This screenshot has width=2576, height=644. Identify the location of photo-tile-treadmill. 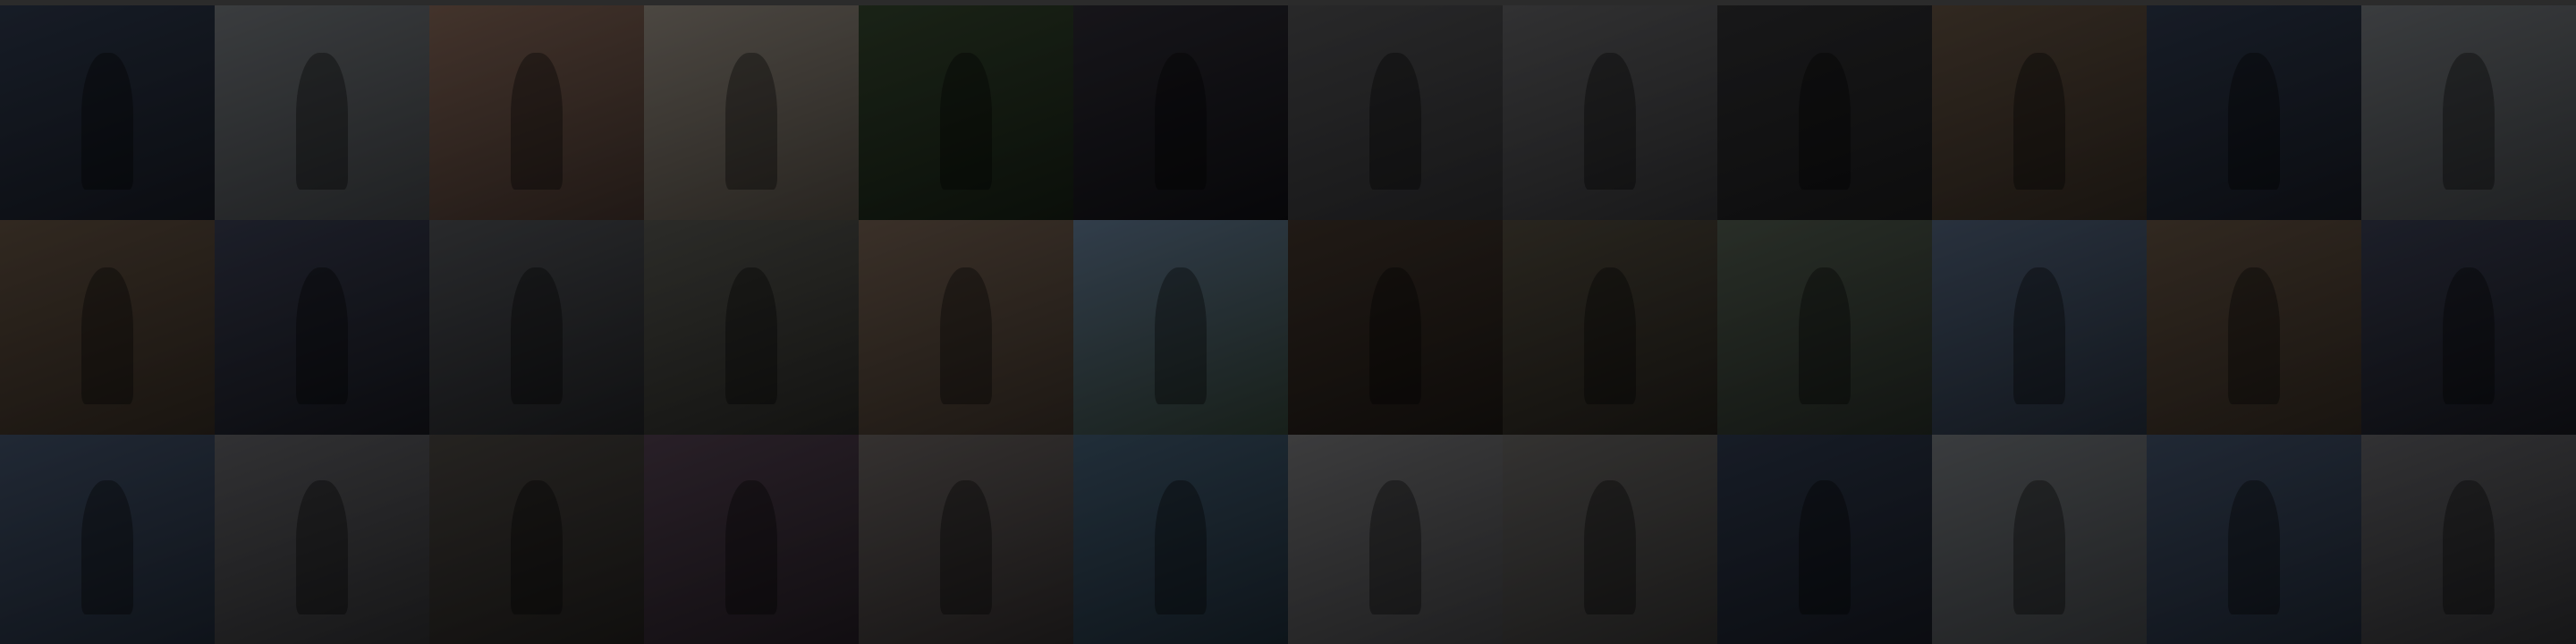
(536, 539).